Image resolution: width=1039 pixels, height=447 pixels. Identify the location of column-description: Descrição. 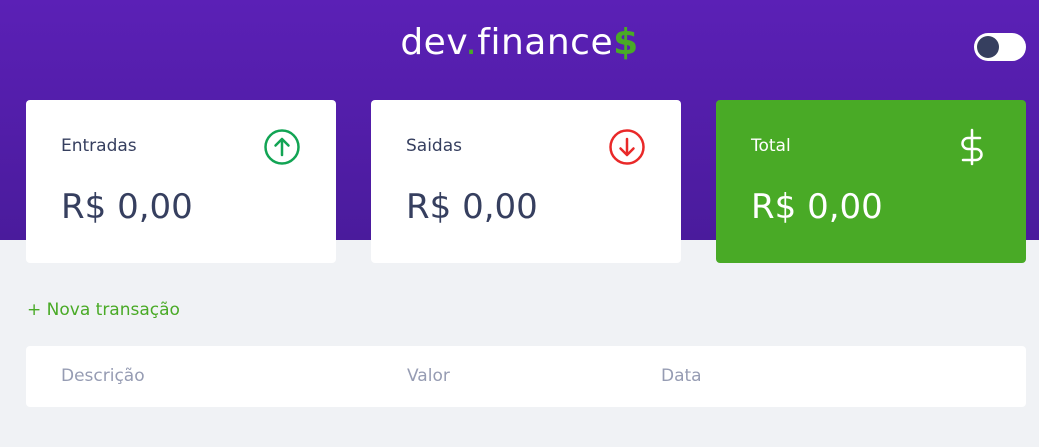
(103, 376).